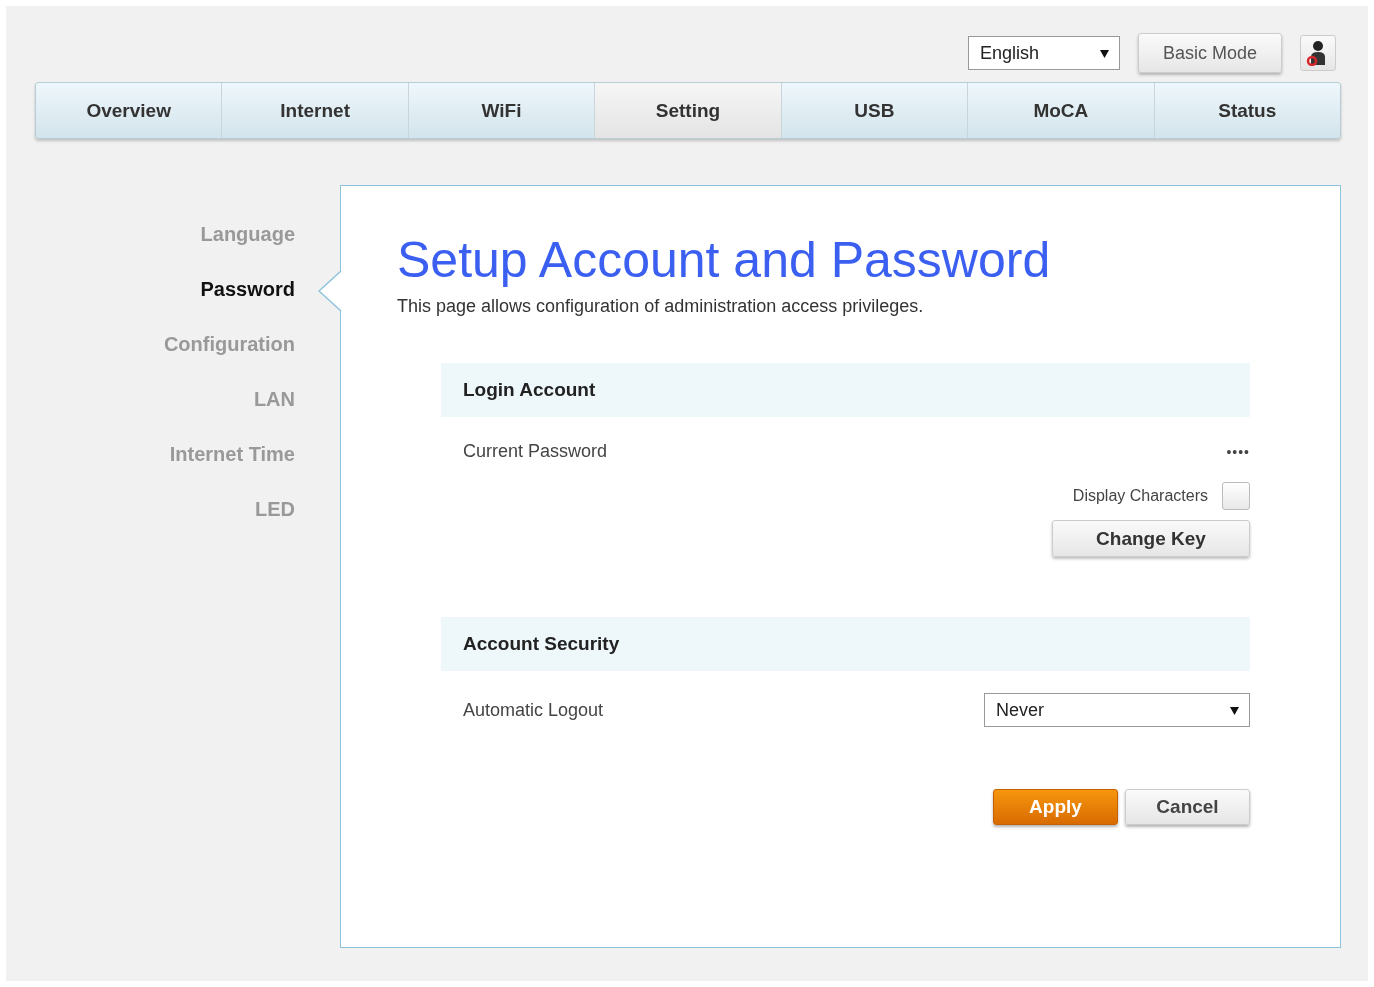 This screenshot has width=1374, height=987. I want to click on automatic-logout-select: Never, so click(1117, 710).